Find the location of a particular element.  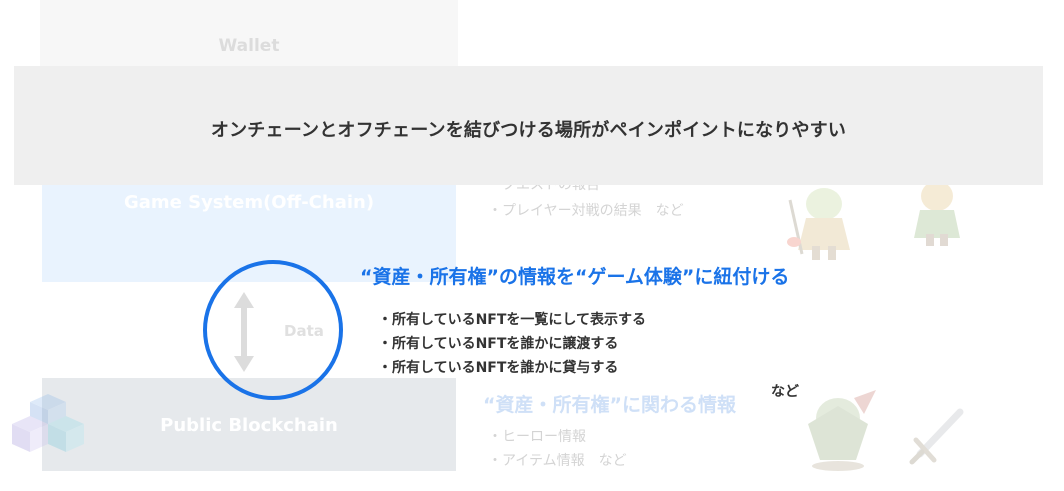

blockchain-cubes-icon is located at coordinates (48, 423).